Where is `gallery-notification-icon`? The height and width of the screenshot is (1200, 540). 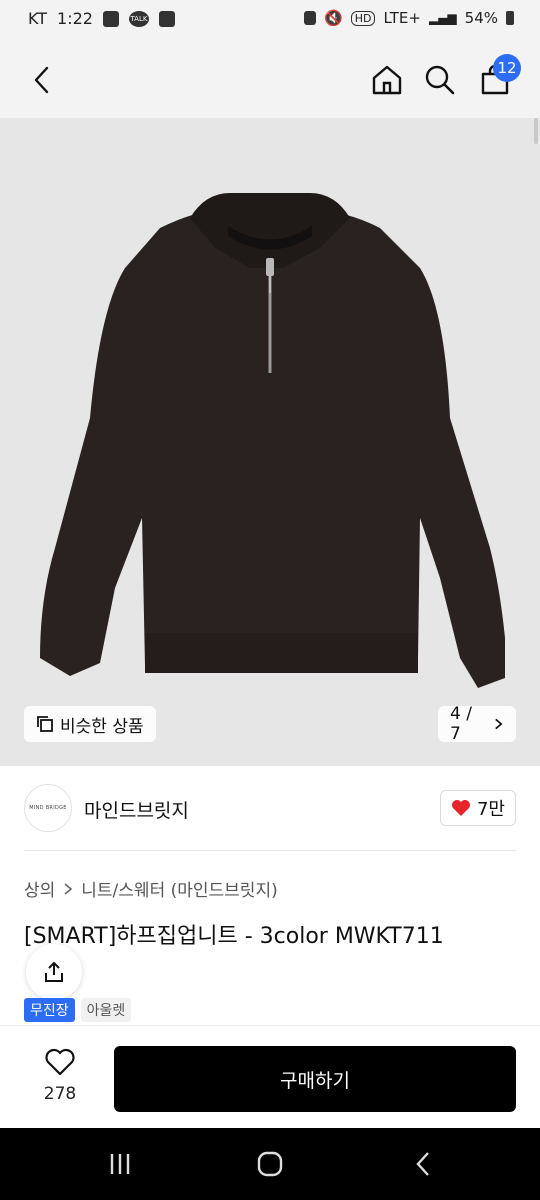
gallery-notification-icon is located at coordinates (110, 18).